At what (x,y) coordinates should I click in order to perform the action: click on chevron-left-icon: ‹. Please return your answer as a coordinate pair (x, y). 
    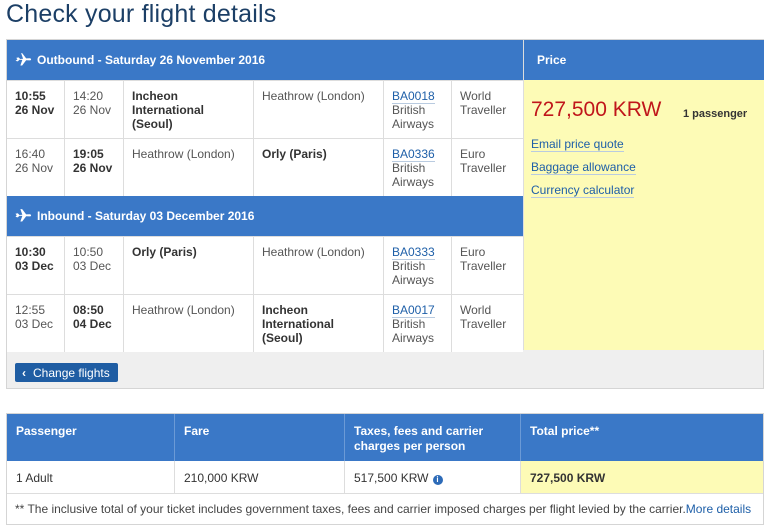
    Looking at the image, I should click on (24, 372).